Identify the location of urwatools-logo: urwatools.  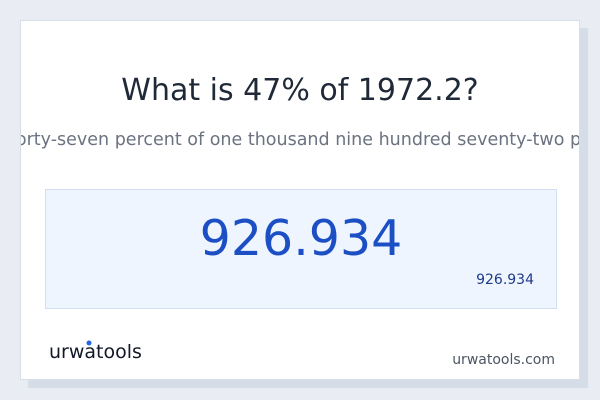
(109, 352).